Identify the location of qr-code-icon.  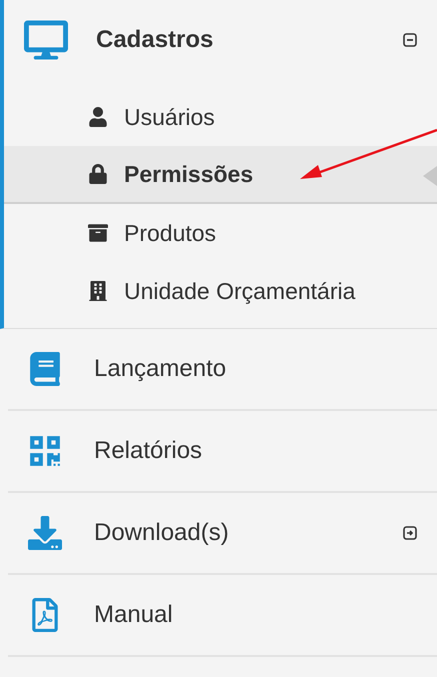
(45, 451).